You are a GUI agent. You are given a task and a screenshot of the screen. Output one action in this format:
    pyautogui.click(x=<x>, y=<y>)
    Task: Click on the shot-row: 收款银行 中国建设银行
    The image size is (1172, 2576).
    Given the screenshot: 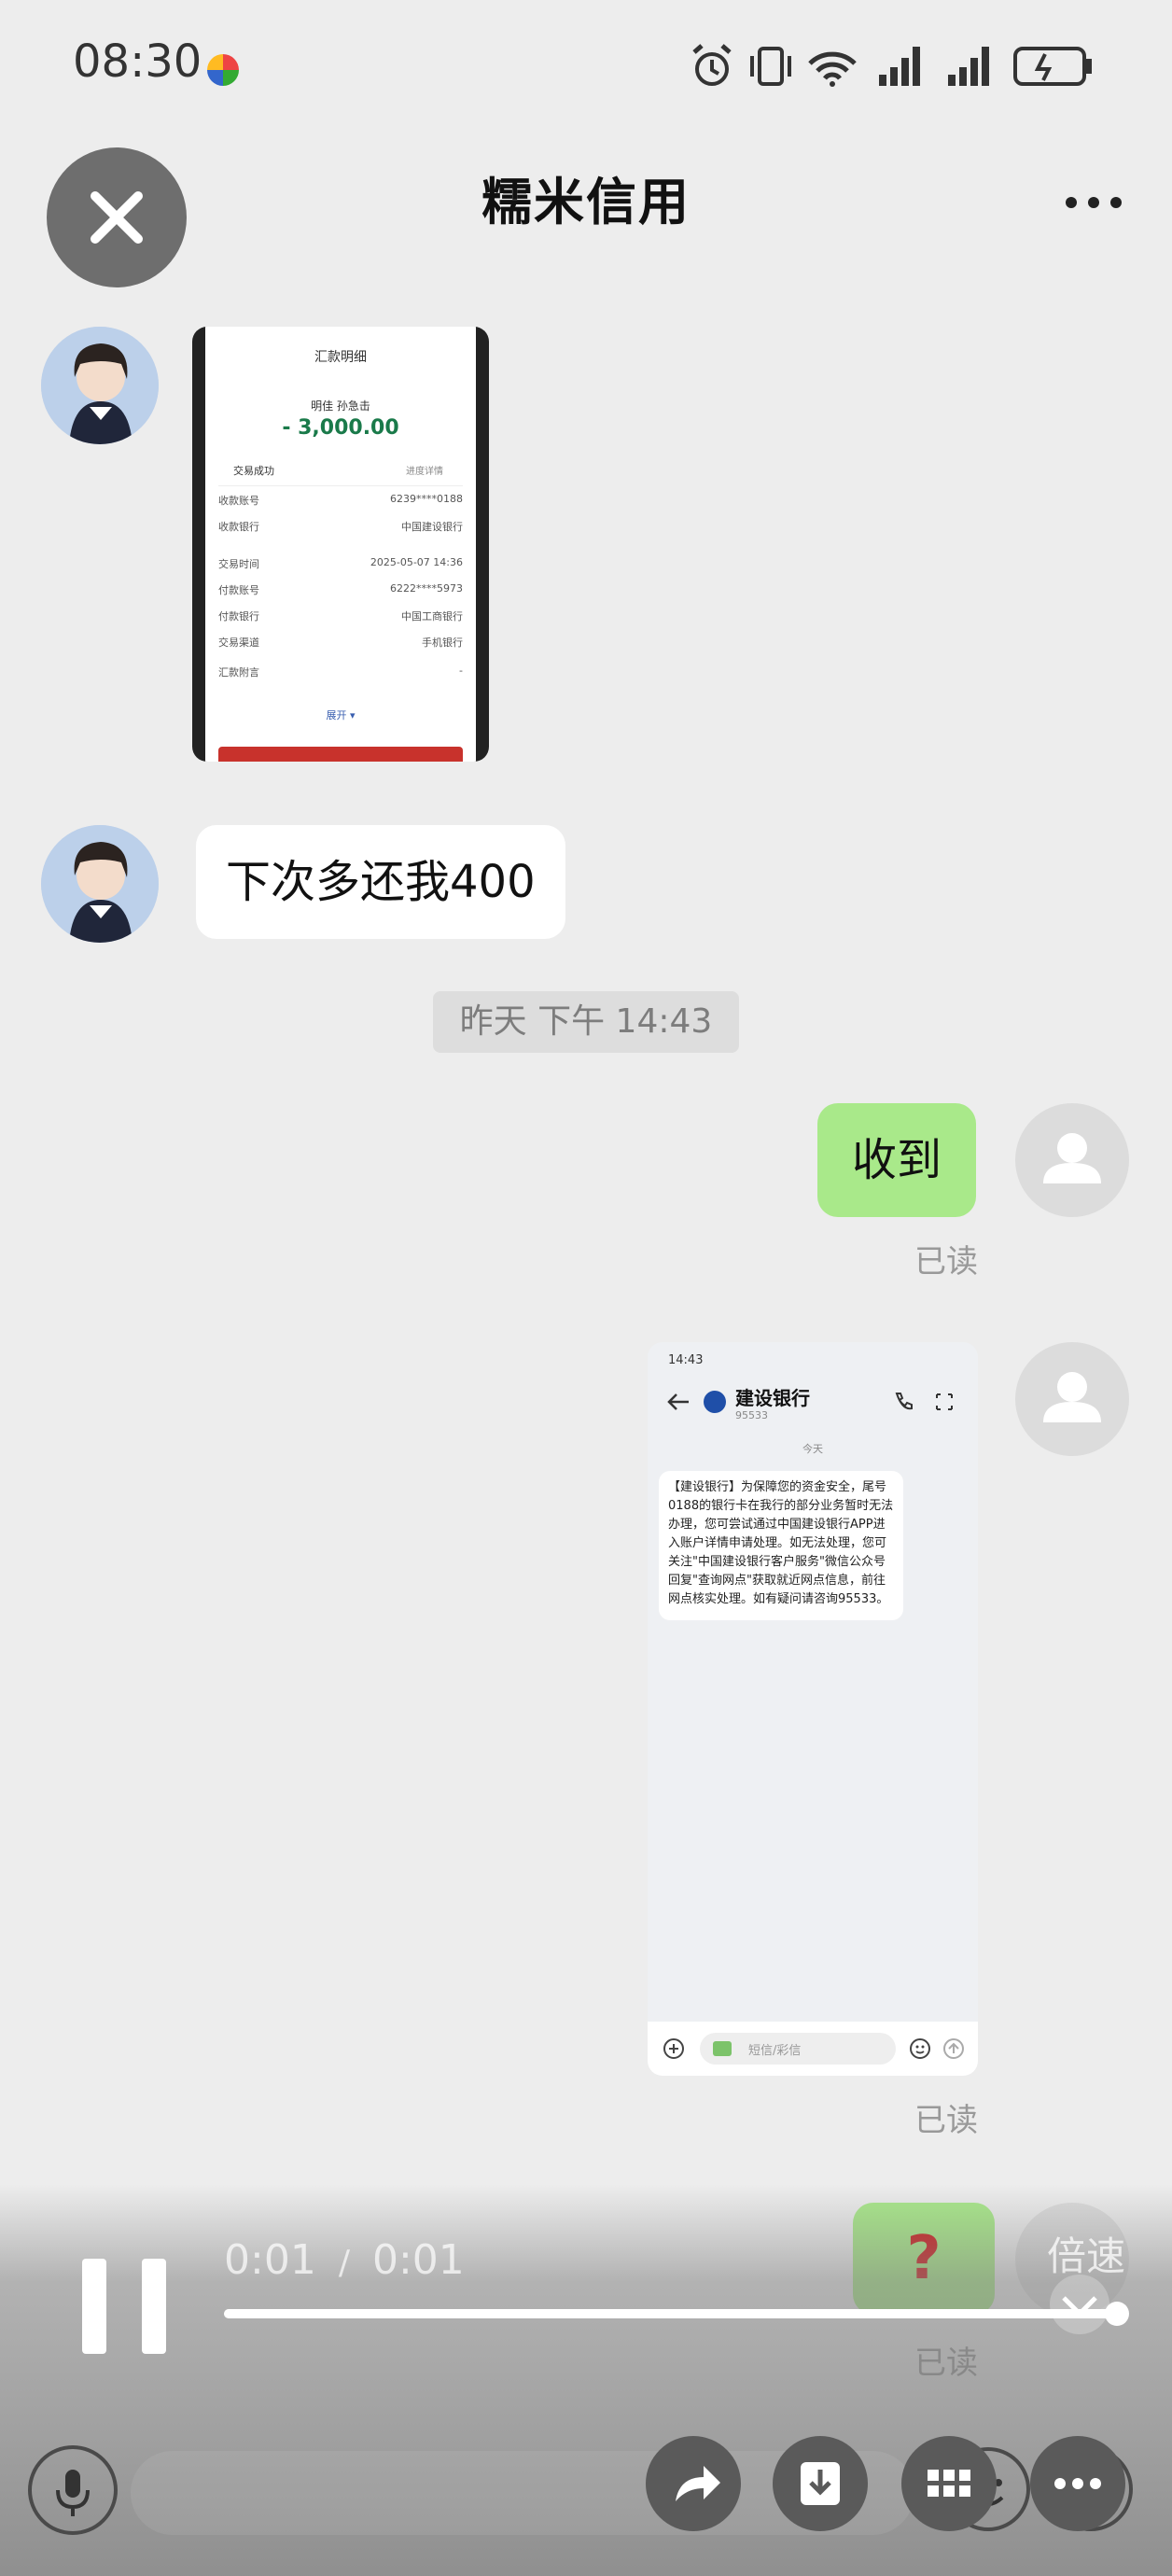 What is the action you would take?
    pyautogui.click(x=340, y=537)
    